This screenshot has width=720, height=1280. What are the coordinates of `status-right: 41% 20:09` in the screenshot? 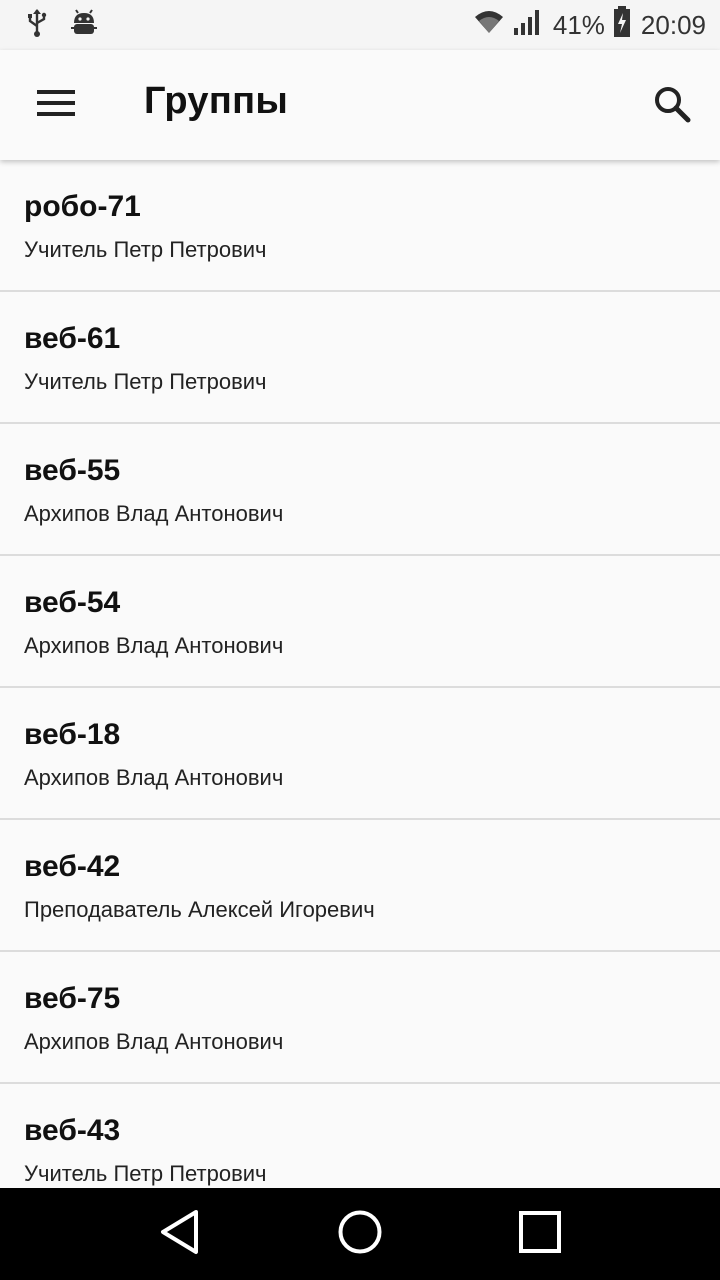 It's located at (589, 25).